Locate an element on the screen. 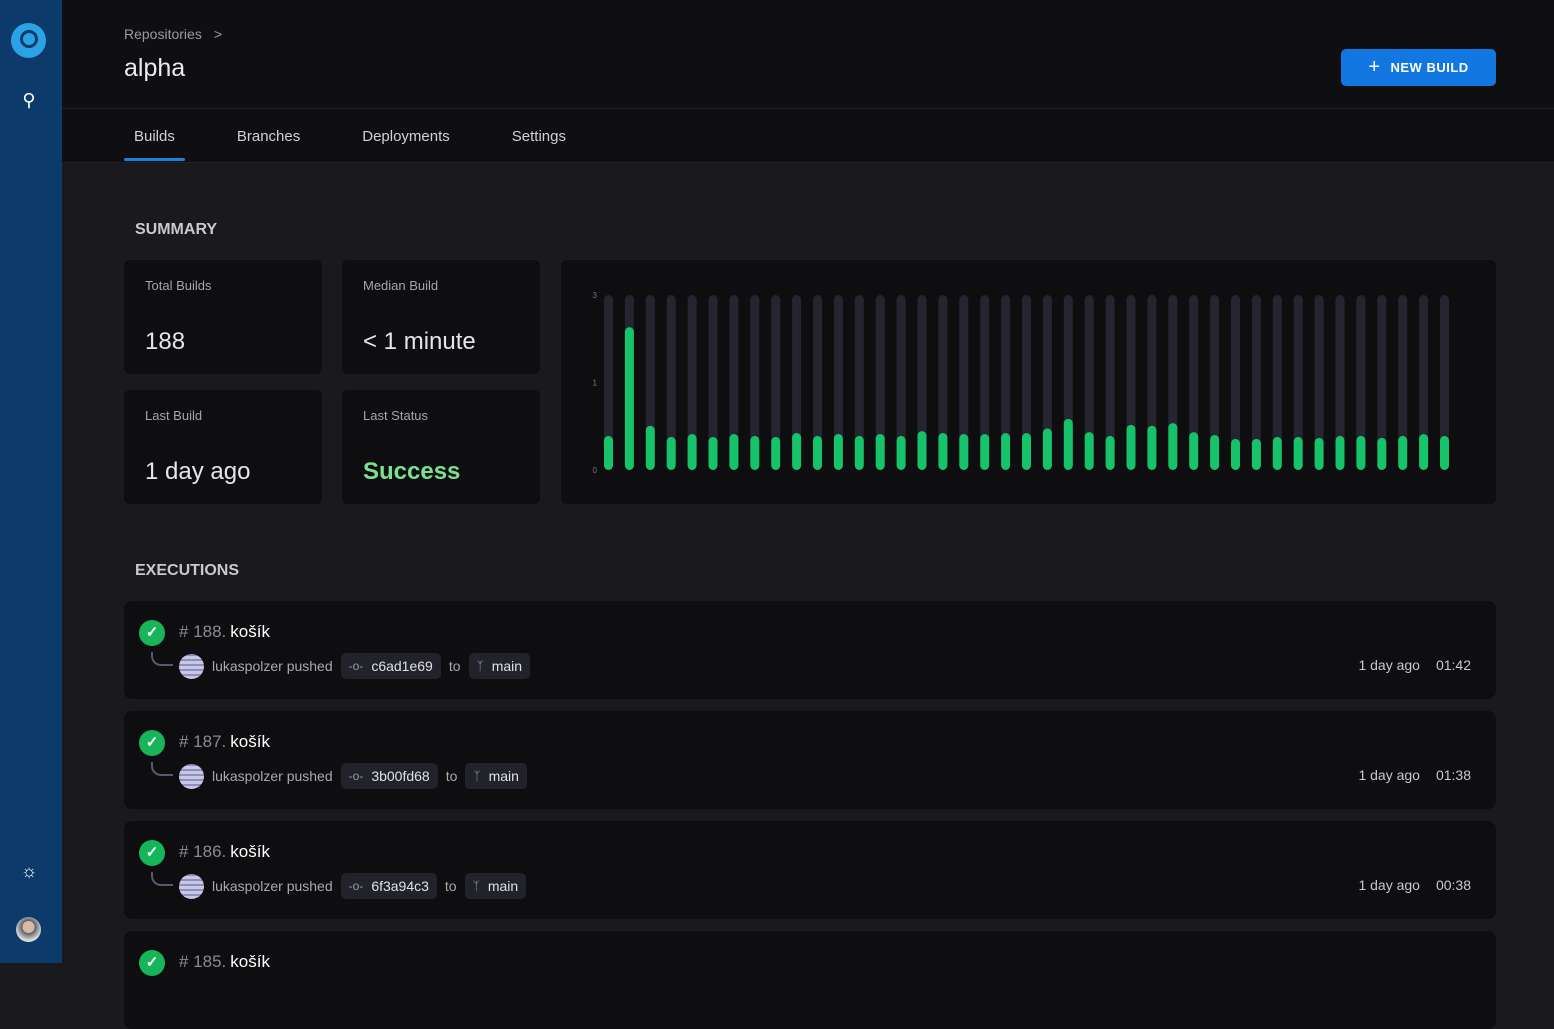  connector-line is located at coordinates (162, 879).